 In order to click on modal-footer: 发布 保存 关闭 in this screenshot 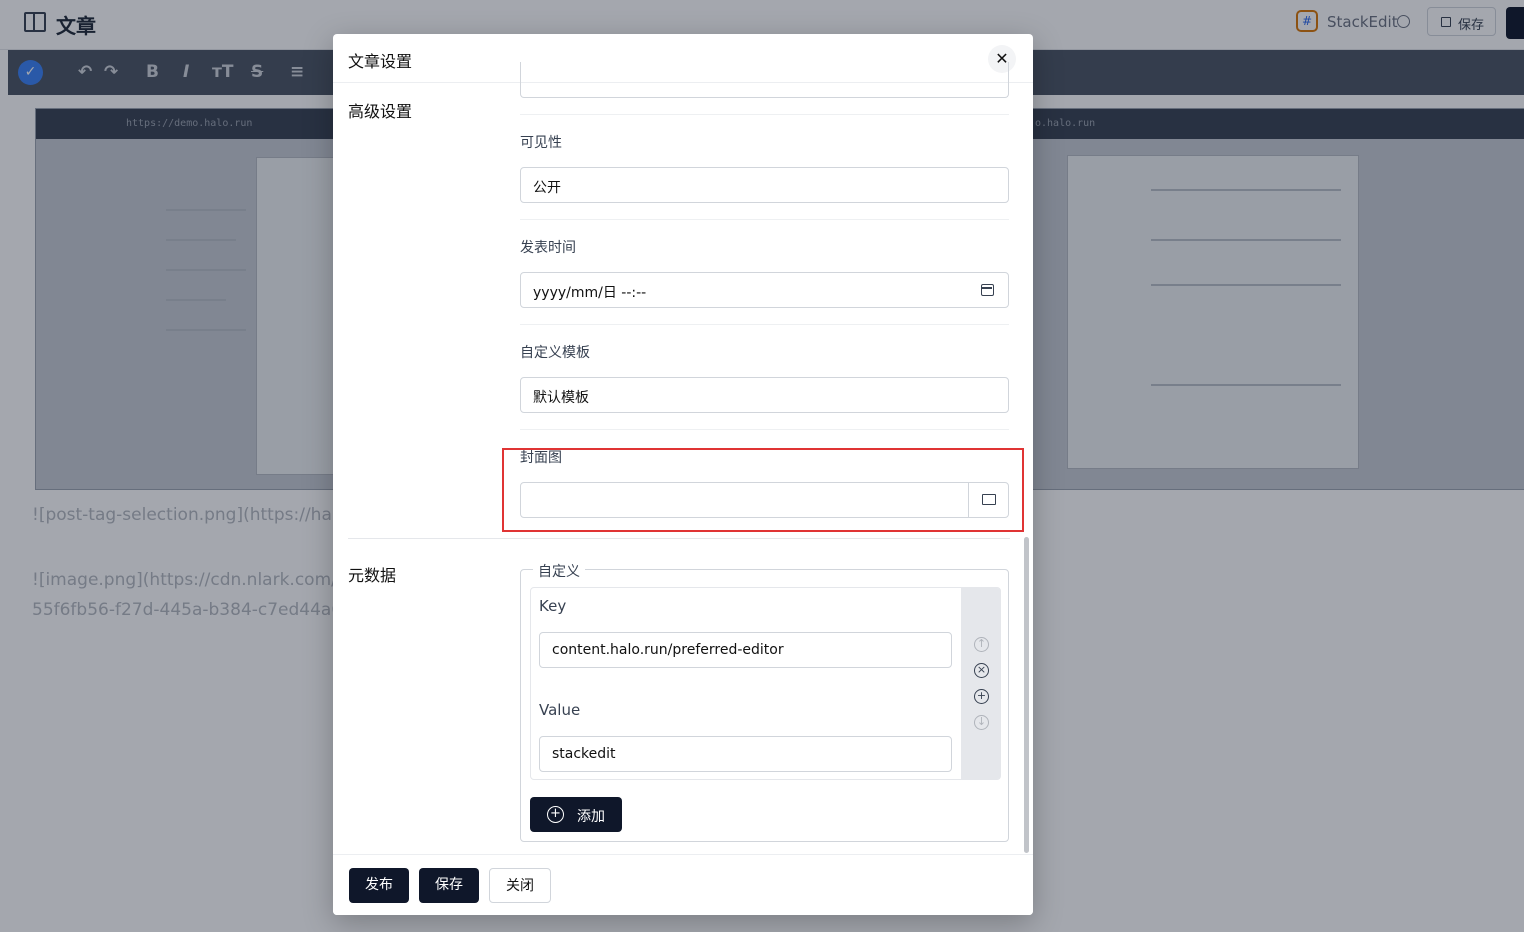, I will do `click(683, 884)`.